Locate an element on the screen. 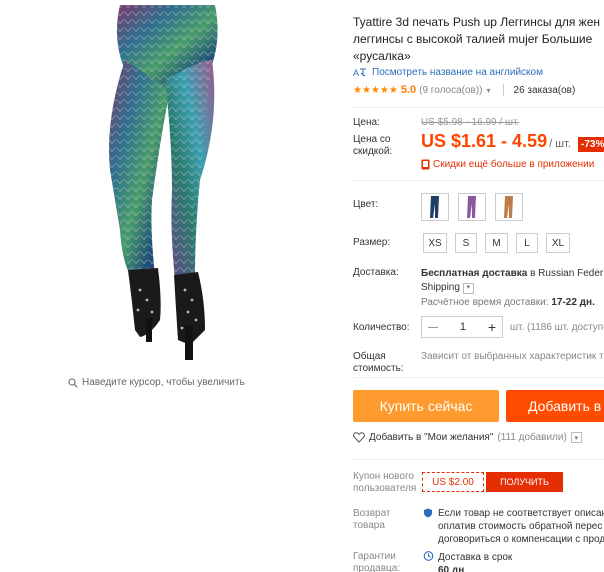 Image resolution: width=604 pixels, height=572 pixels. discount-price: US $1.61 - 4.59/ шт. is located at coordinates (496, 141).